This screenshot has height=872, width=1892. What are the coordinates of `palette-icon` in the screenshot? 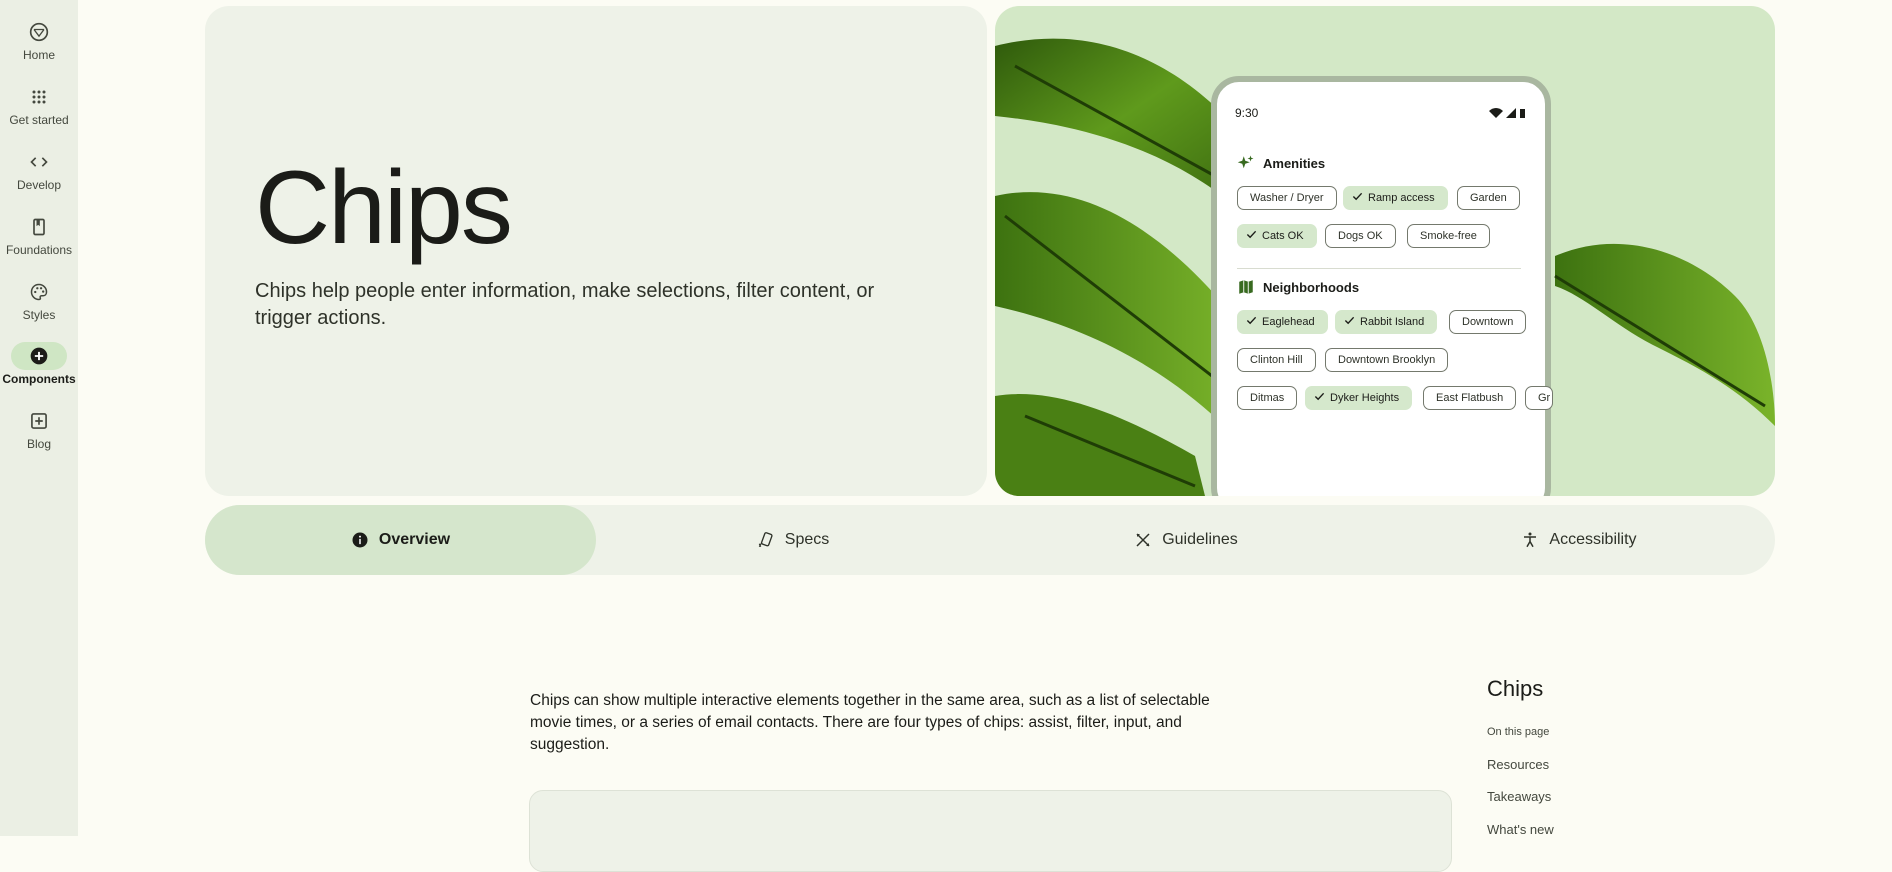 It's located at (39, 292).